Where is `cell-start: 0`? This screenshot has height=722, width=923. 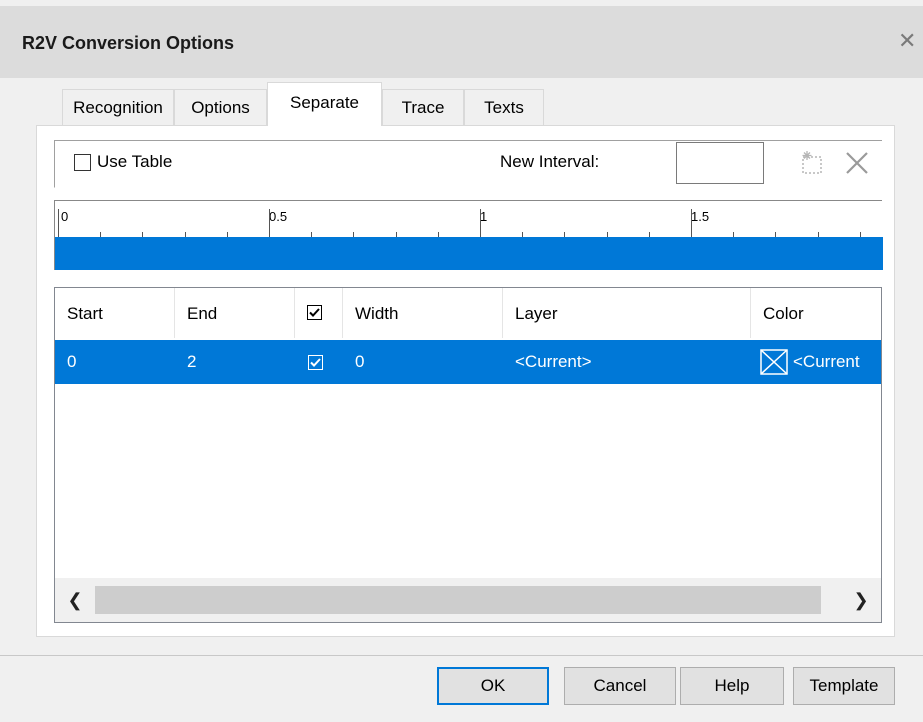 cell-start: 0 is located at coordinates (72, 361).